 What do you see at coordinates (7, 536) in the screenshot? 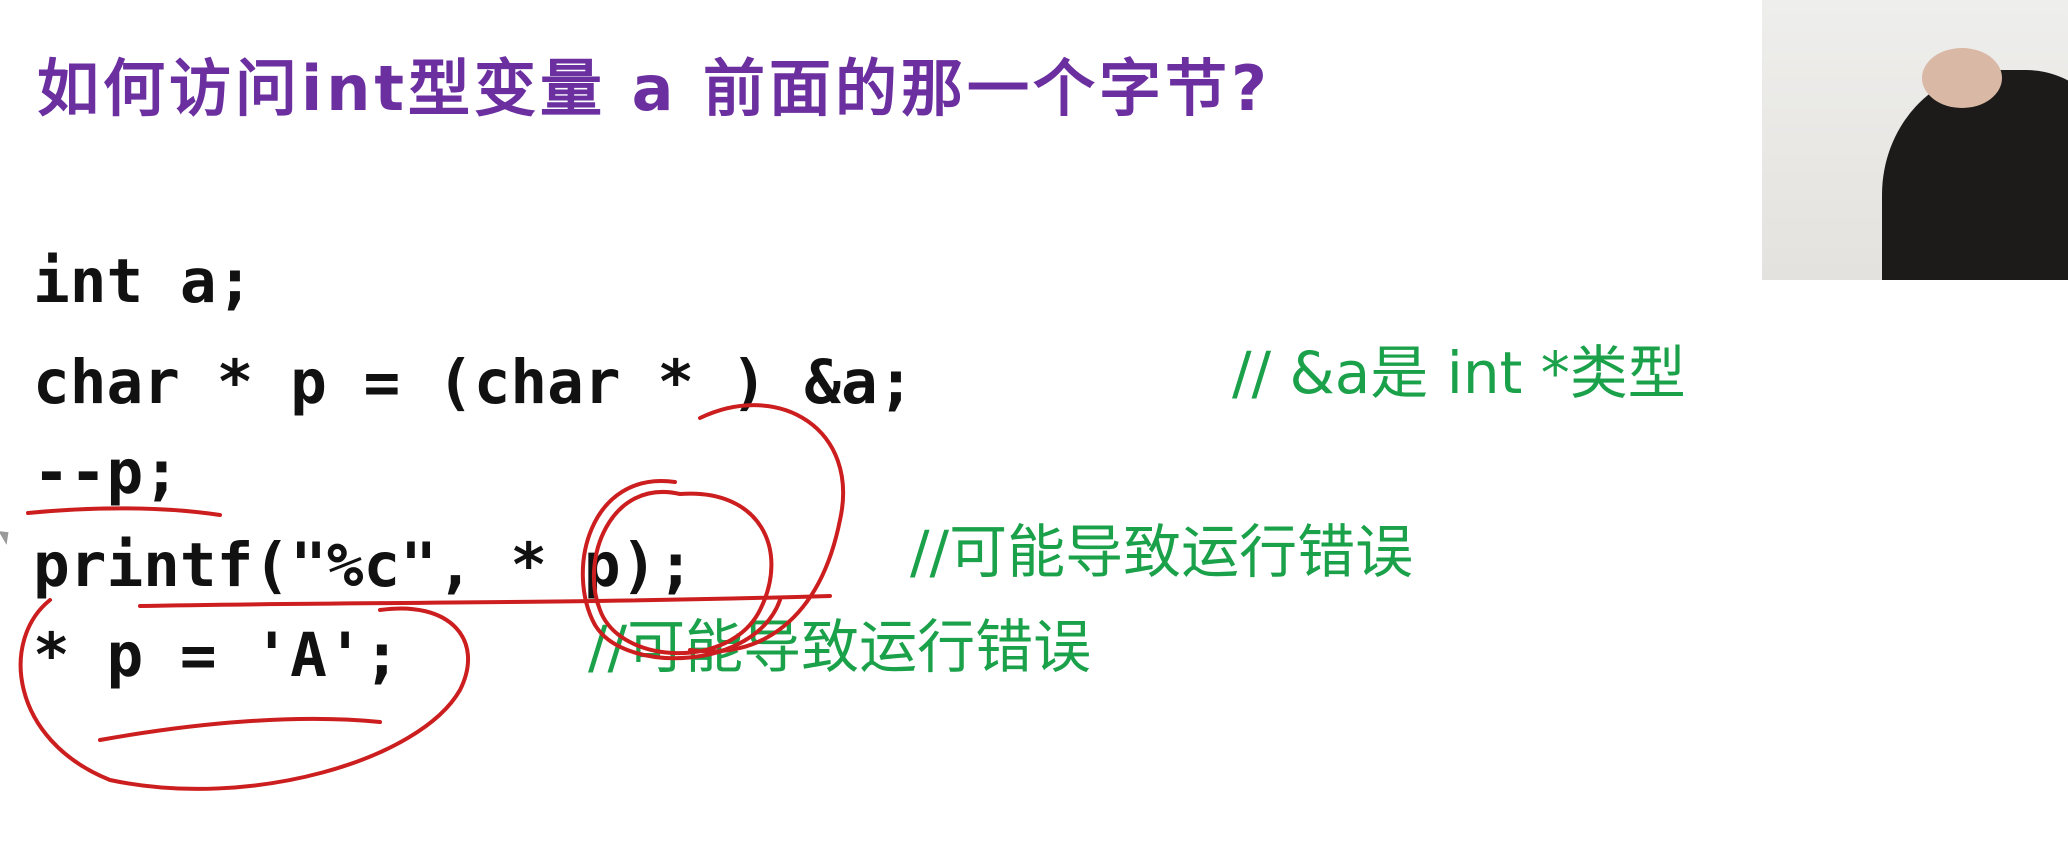
I see `mouse-pointer-icon` at bounding box center [7, 536].